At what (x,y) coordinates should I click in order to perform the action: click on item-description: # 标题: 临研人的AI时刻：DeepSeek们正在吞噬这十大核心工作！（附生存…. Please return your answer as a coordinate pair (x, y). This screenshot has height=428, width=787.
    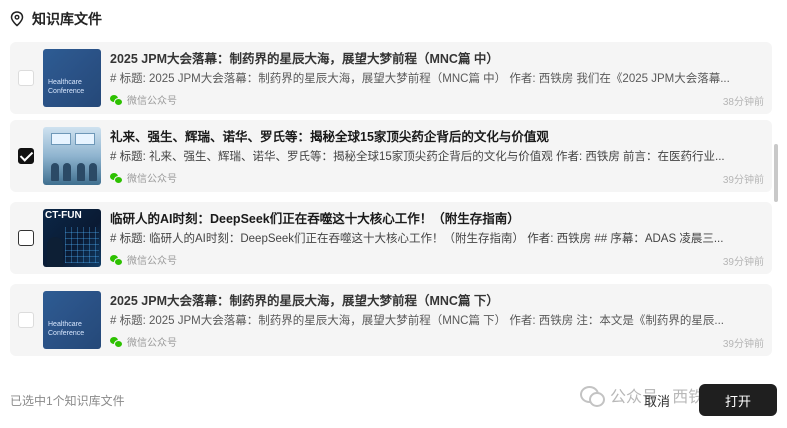
    Looking at the image, I should click on (417, 239).